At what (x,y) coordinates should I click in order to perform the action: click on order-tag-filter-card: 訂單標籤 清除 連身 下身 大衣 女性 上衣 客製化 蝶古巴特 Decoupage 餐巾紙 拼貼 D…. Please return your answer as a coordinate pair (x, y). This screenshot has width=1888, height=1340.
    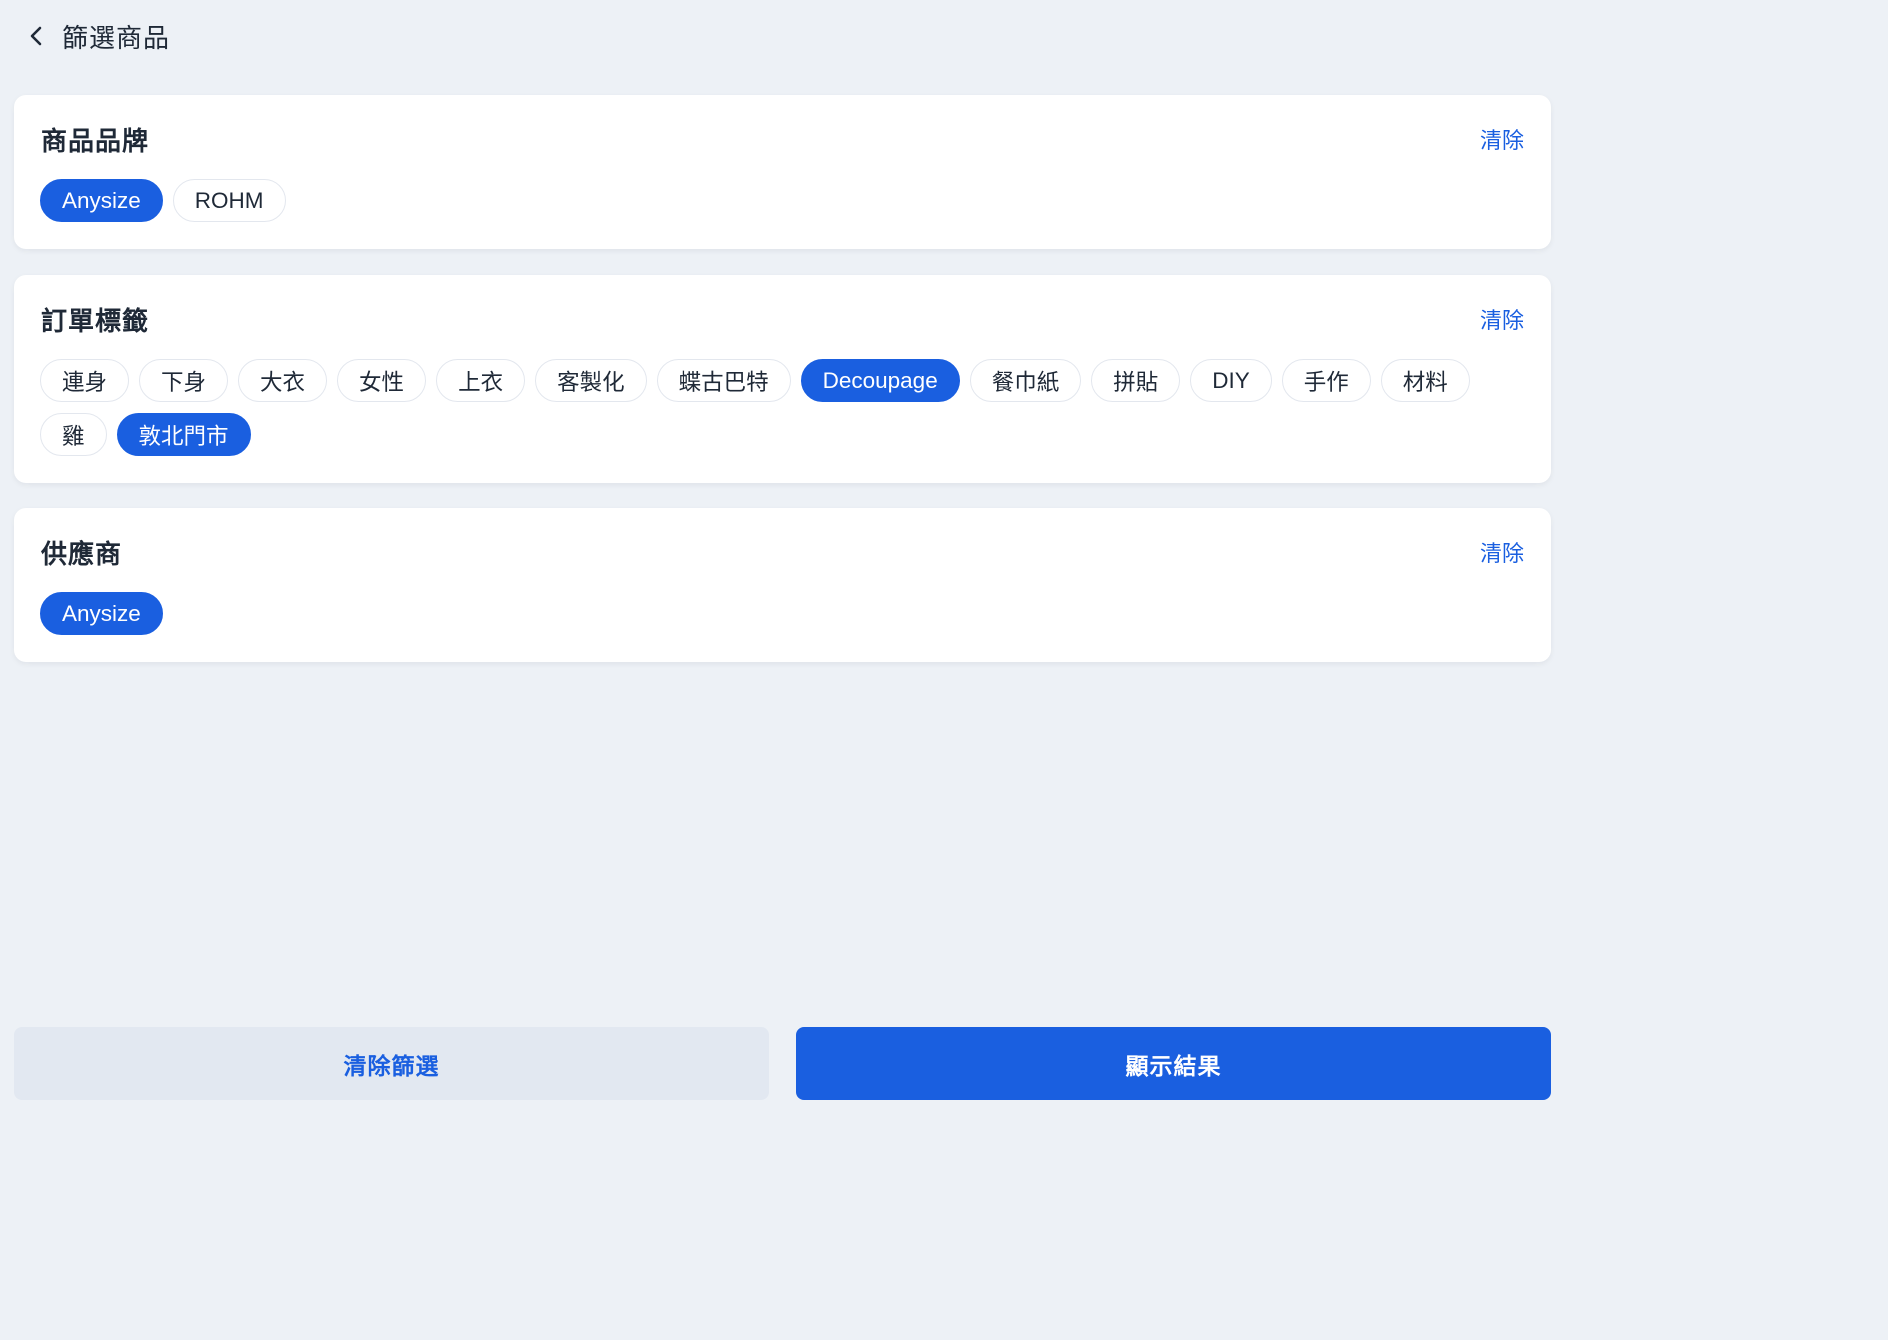
    Looking at the image, I should click on (782, 379).